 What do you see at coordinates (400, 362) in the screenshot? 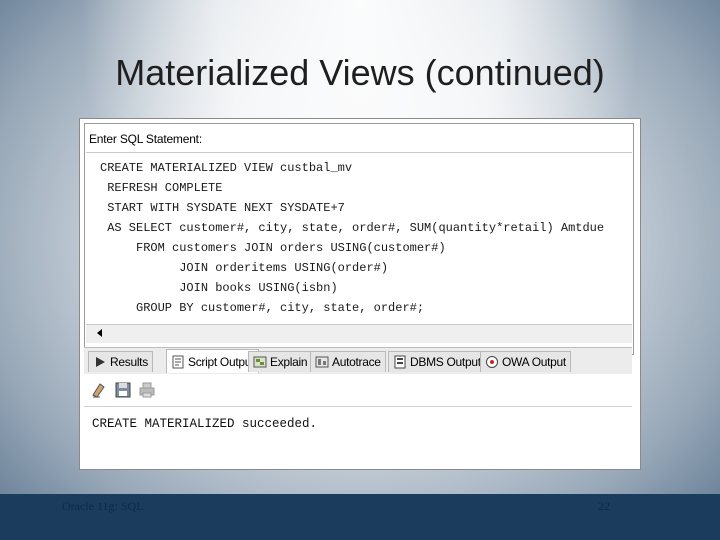
I see `dbms-icon` at bounding box center [400, 362].